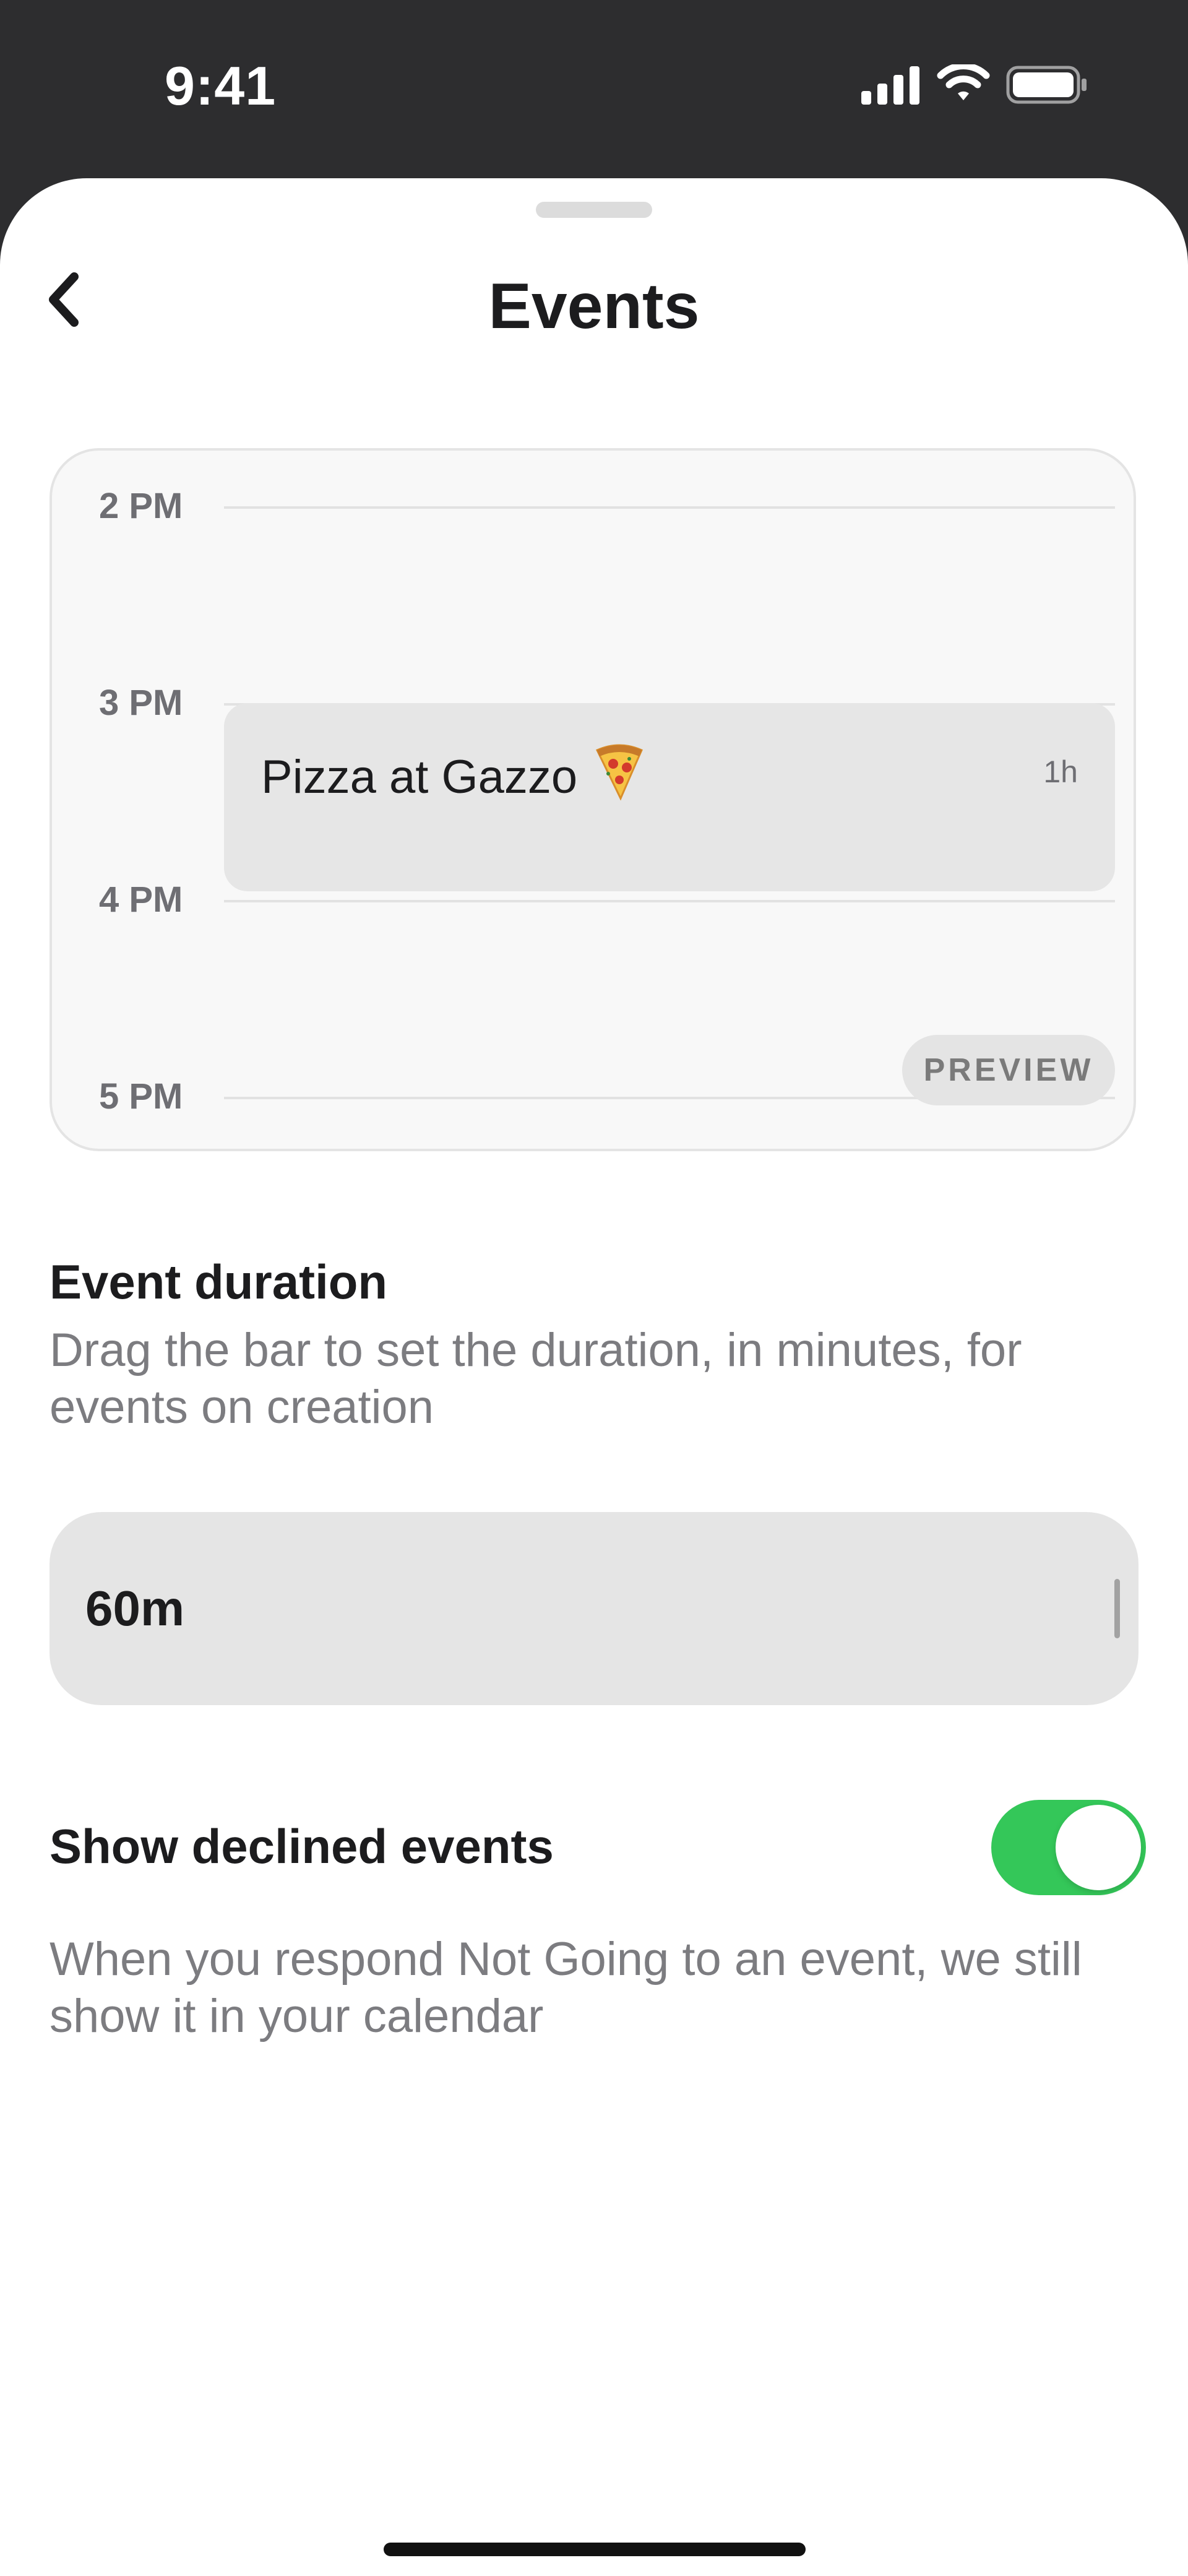  What do you see at coordinates (135, 1608) in the screenshot?
I see `duration-value: 60m` at bounding box center [135, 1608].